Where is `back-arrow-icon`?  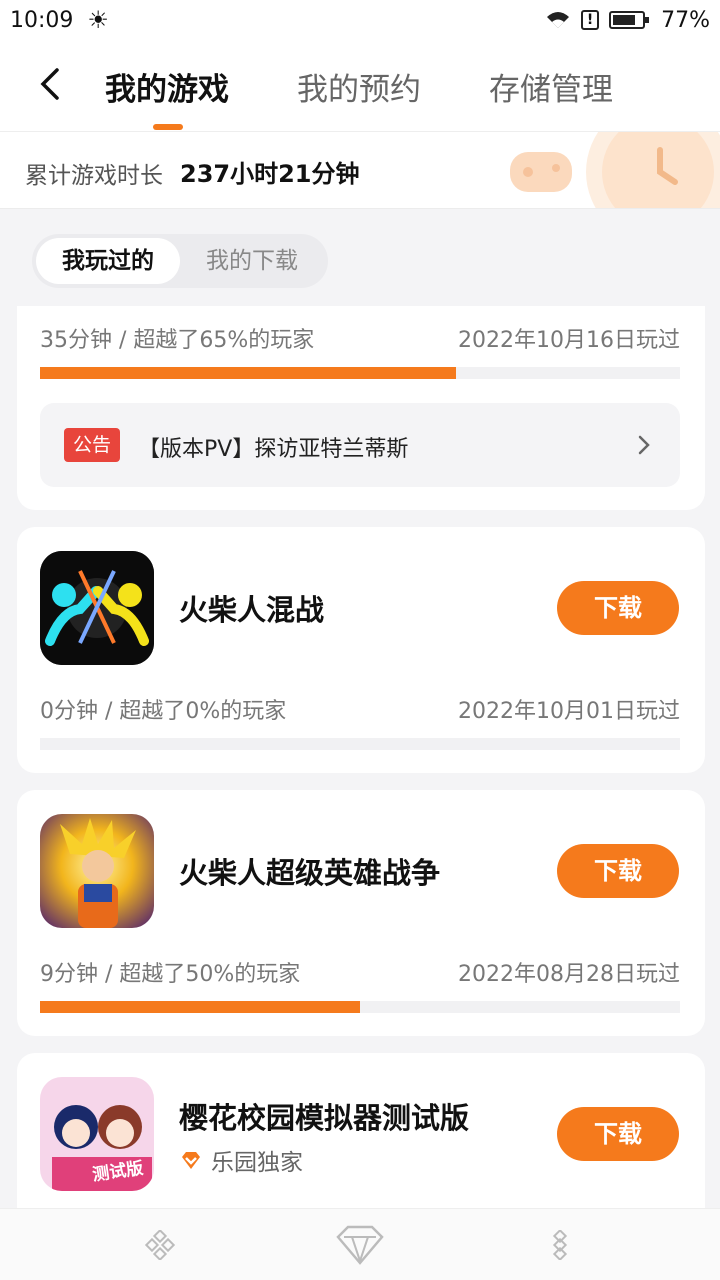
back-arrow-icon is located at coordinates (50, 84).